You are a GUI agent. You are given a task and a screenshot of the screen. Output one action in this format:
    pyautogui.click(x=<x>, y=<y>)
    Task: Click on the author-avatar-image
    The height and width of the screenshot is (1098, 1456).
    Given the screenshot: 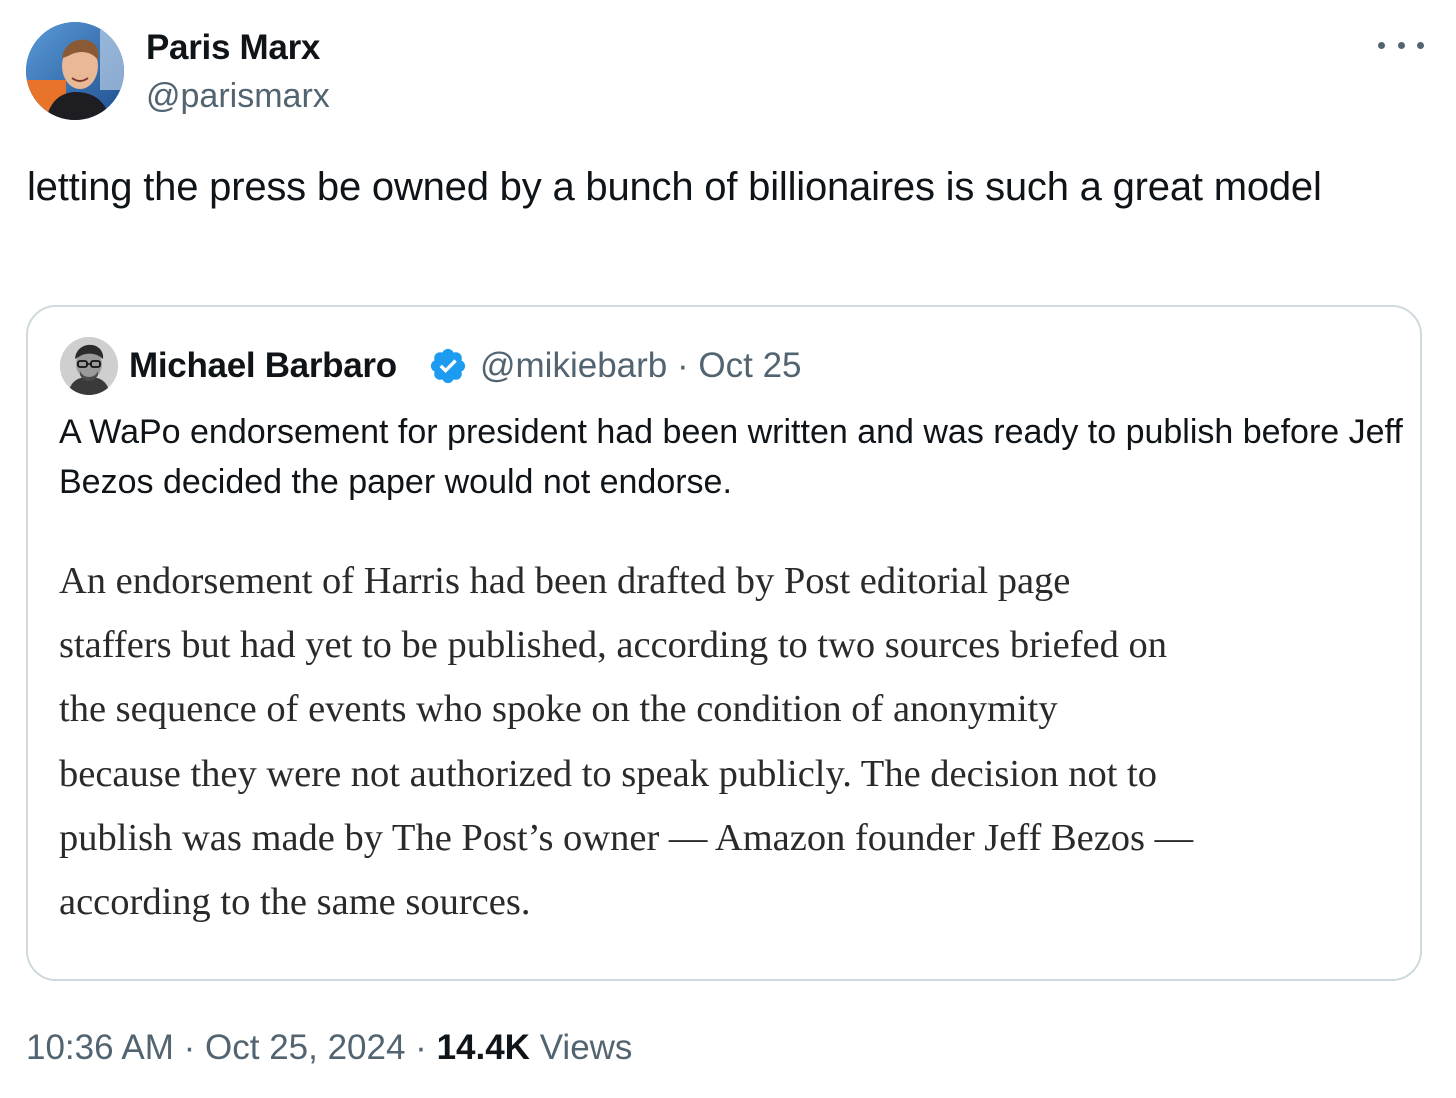 What is the action you would take?
    pyautogui.click(x=75, y=71)
    